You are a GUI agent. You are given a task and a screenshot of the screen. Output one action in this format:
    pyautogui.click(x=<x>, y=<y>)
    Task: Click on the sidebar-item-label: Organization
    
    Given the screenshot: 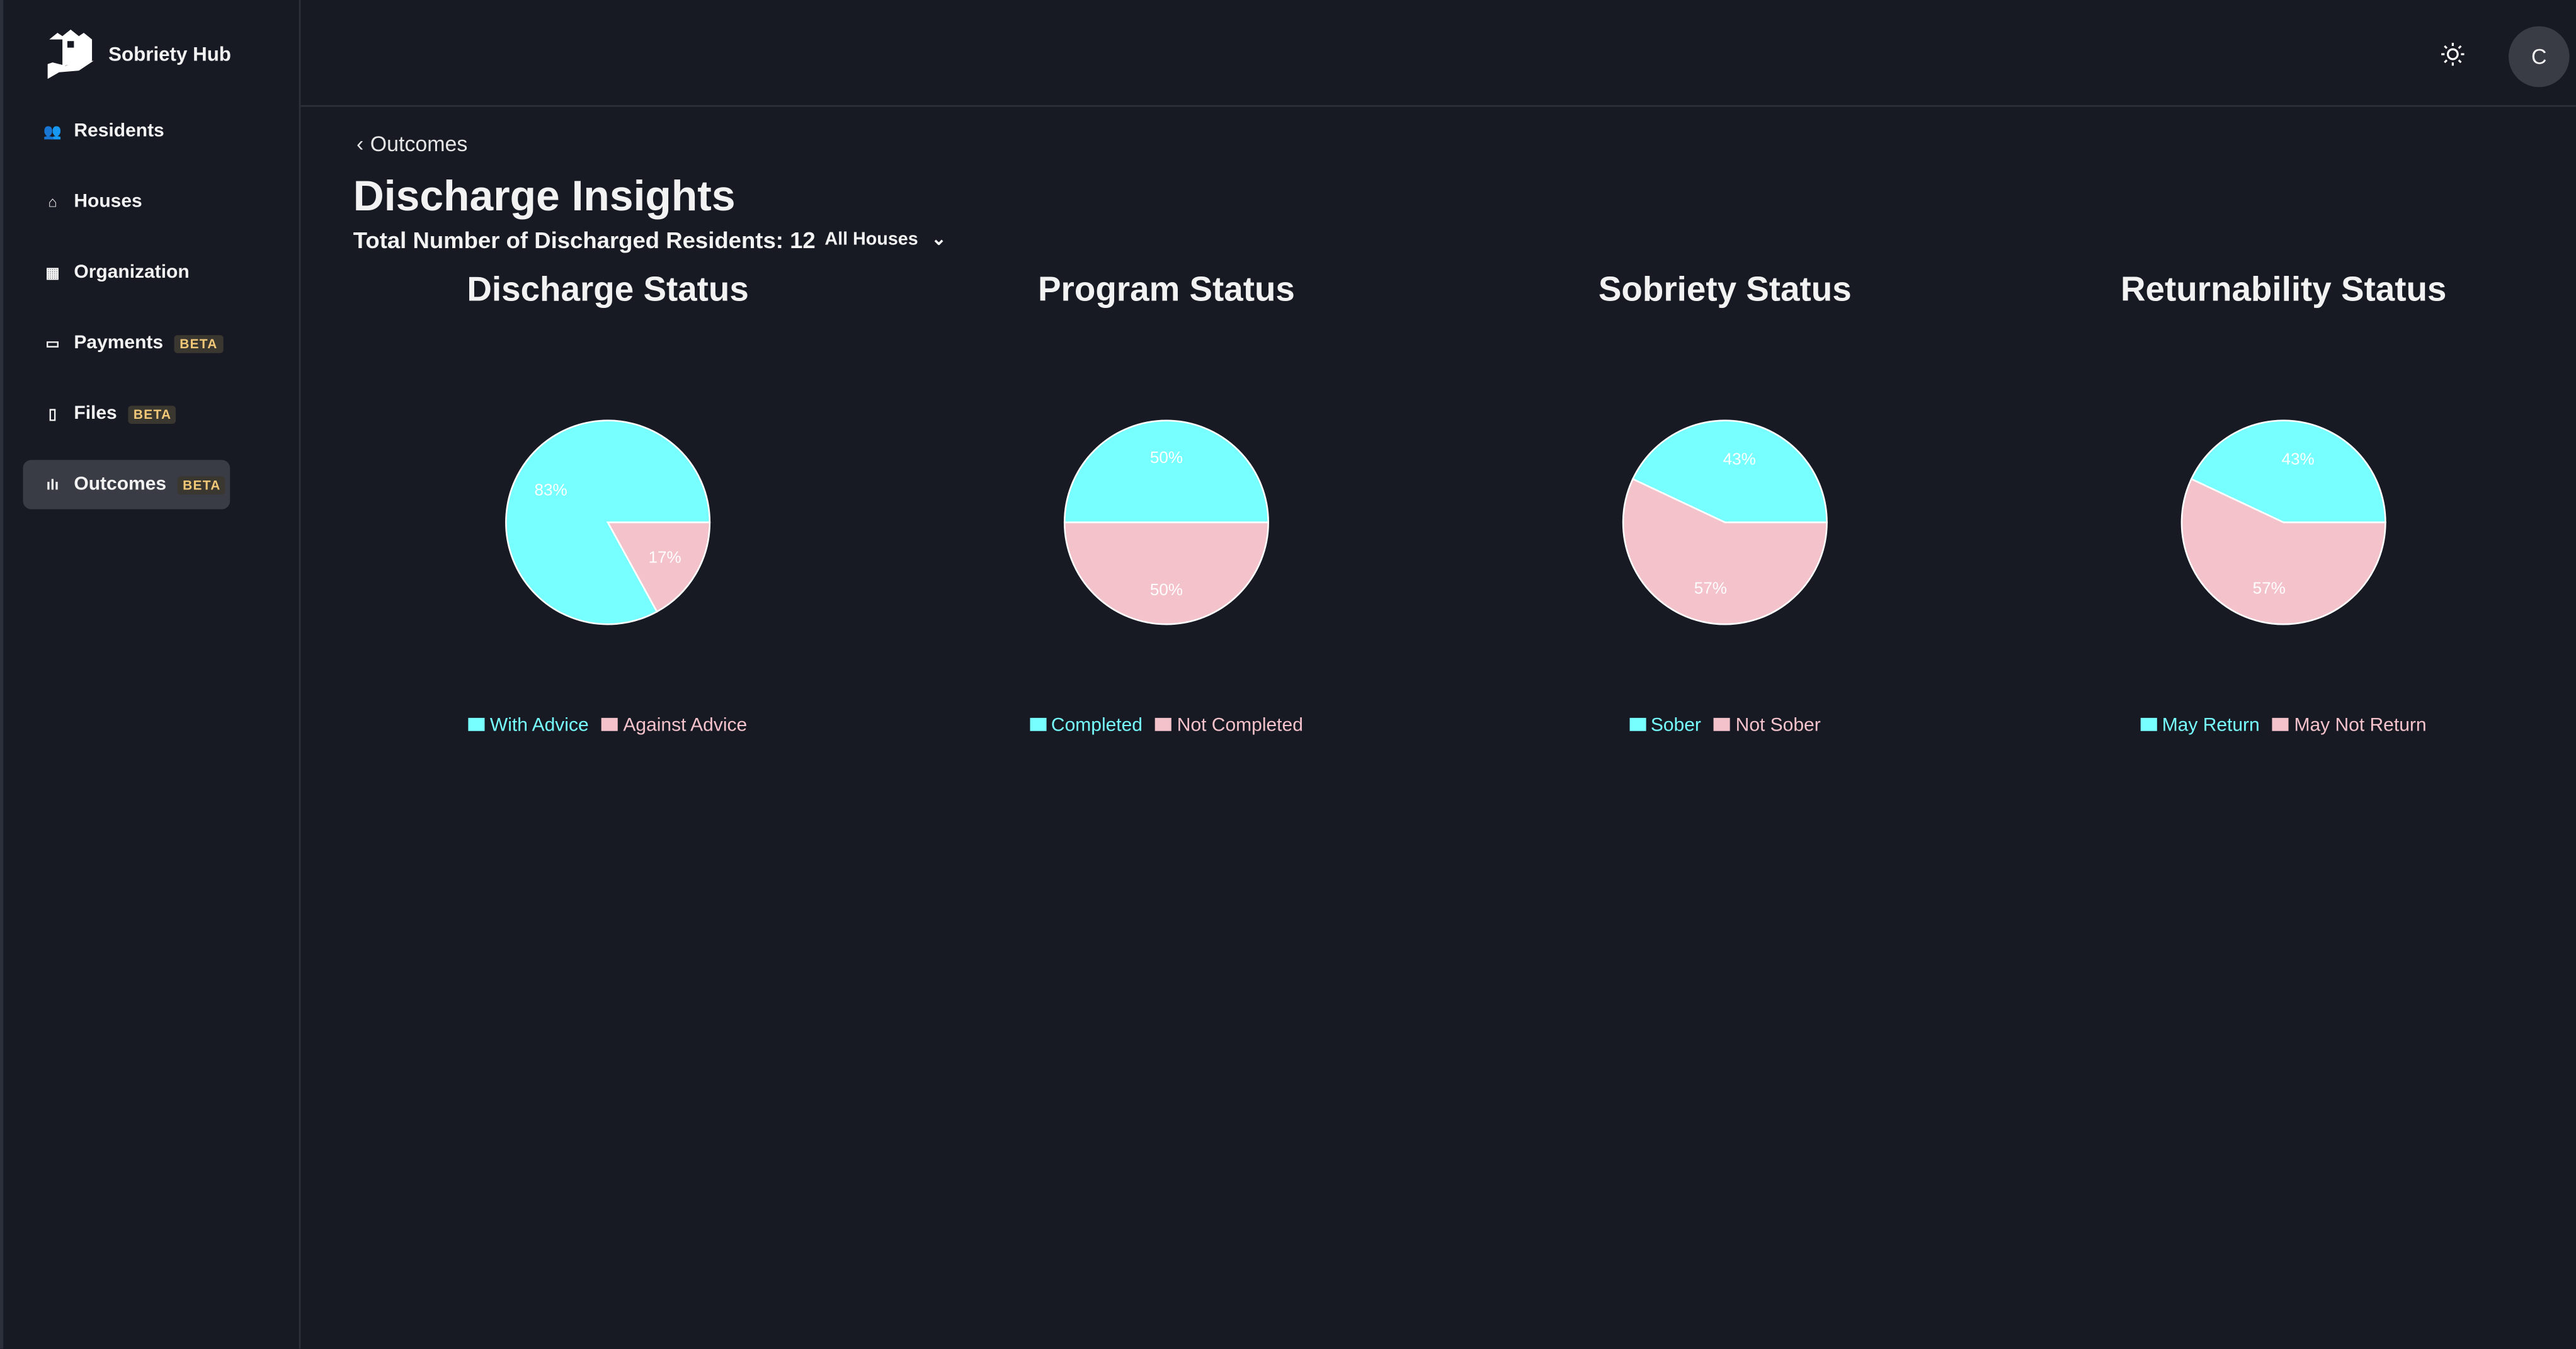 What is the action you would take?
    pyautogui.click(x=132, y=273)
    